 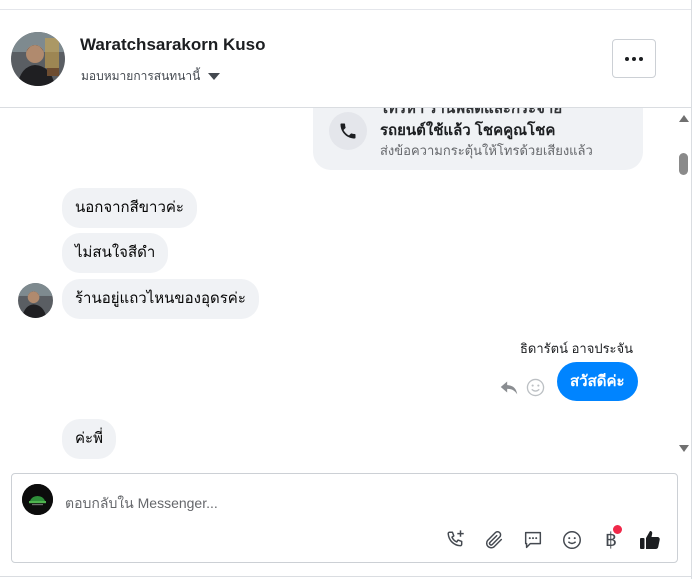 What do you see at coordinates (37, 499) in the screenshot?
I see `page-avatar` at bounding box center [37, 499].